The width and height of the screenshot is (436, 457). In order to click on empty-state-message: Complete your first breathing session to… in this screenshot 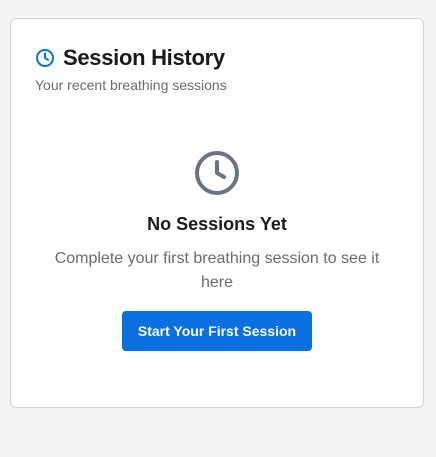, I will do `click(217, 270)`.